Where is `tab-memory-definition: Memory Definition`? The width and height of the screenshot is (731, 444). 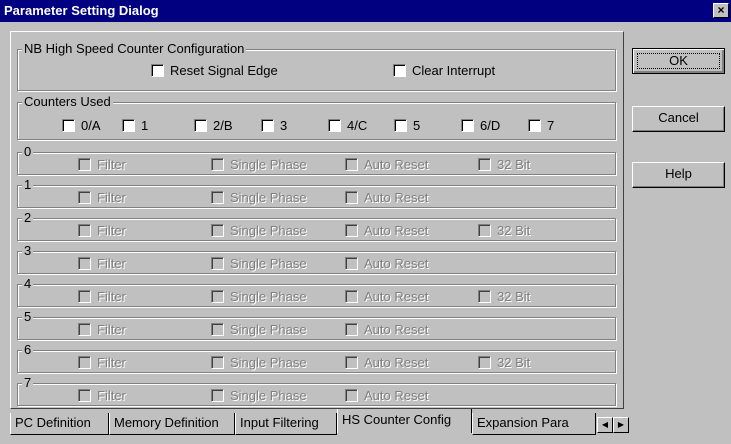
tab-memory-definition: Memory Definition is located at coordinates (172, 424).